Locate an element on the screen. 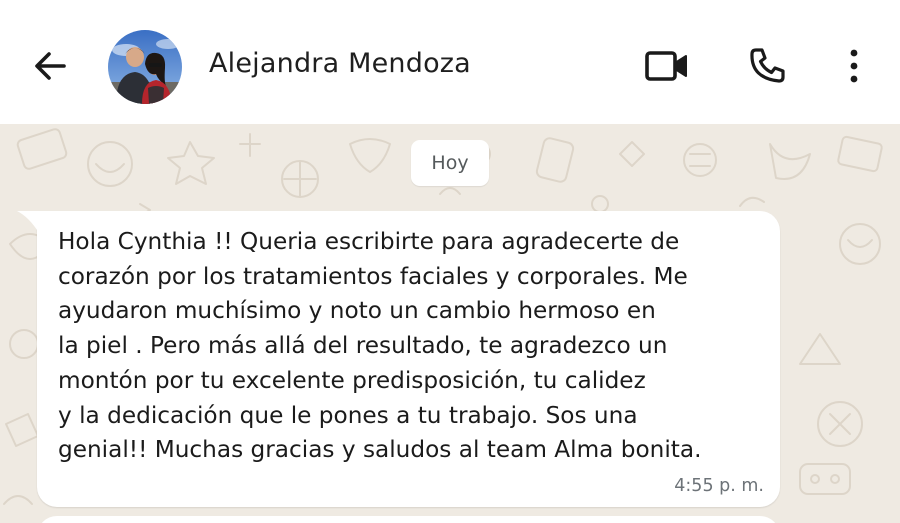 The height and width of the screenshot is (523, 900). contact-name: Alejandra Mendoza is located at coordinates (340, 63).